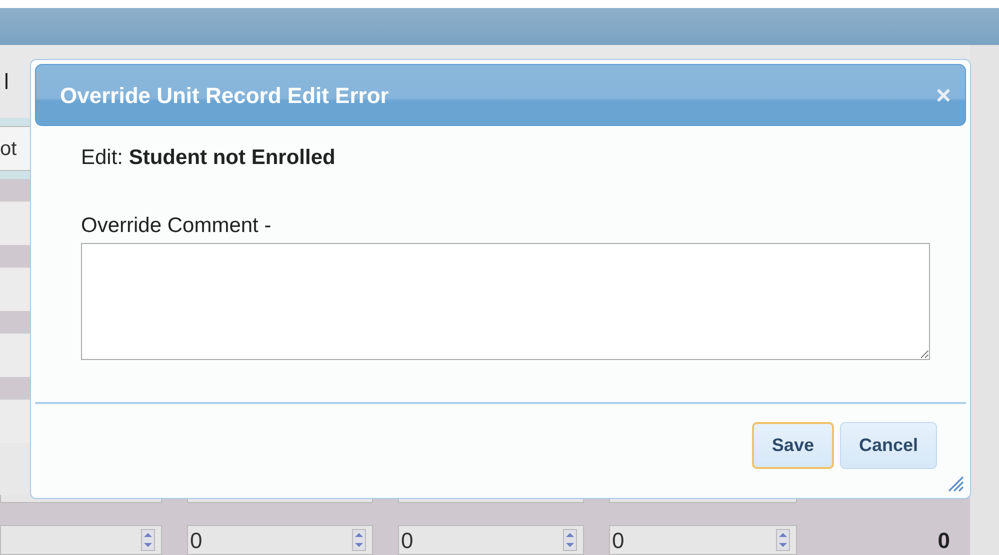 The width and height of the screenshot is (999, 555). I want to click on save-button: Save, so click(793, 445).